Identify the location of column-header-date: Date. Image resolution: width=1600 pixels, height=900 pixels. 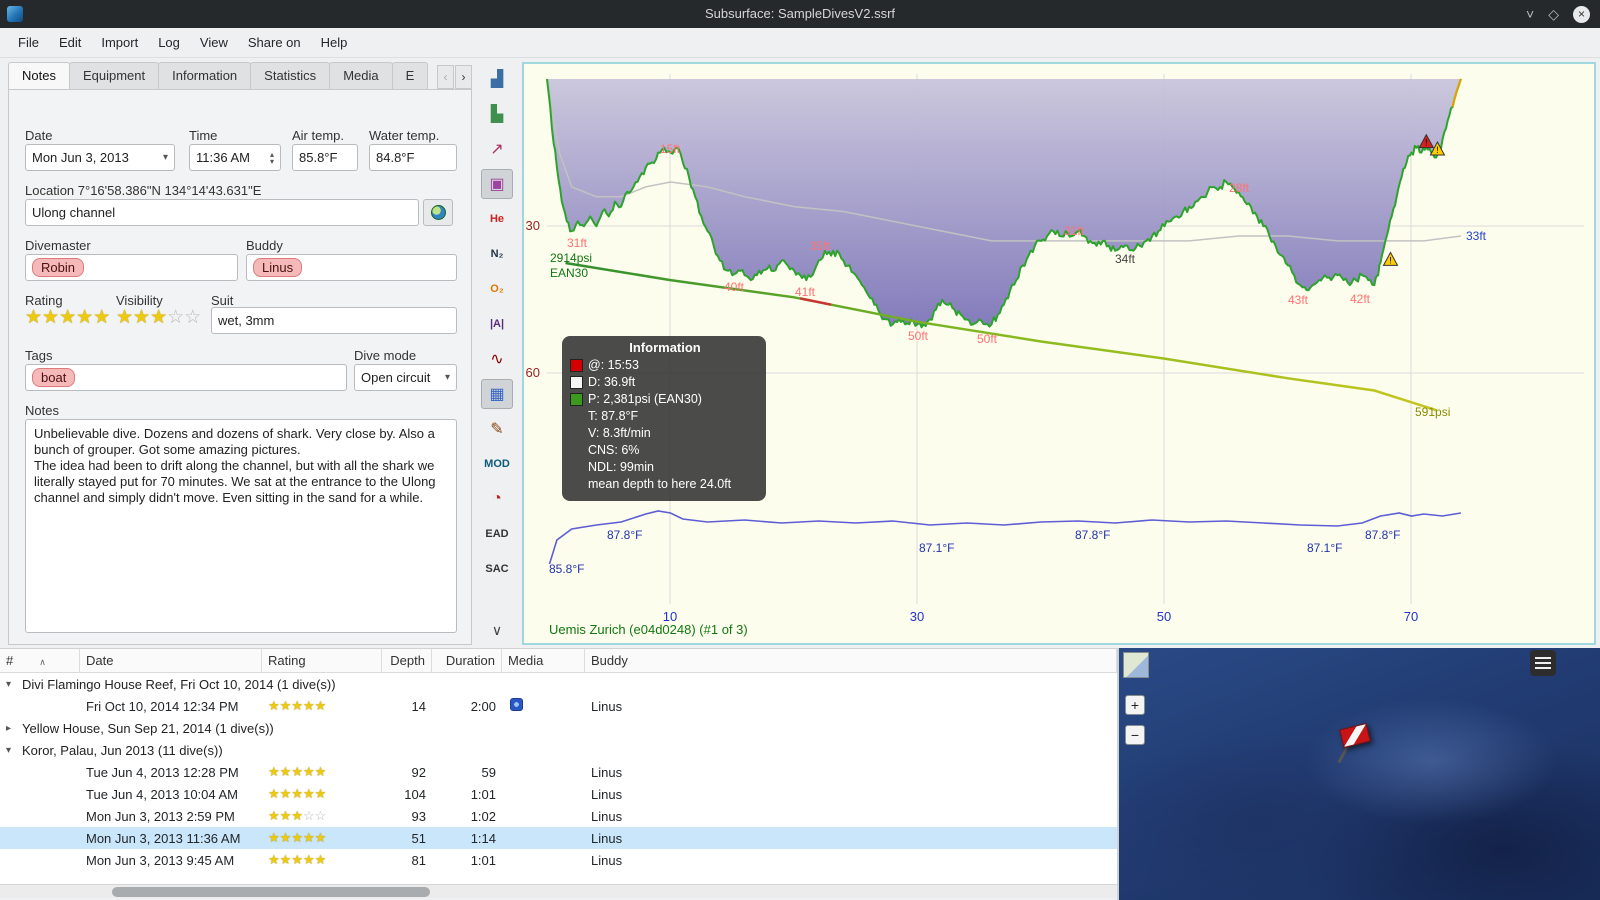
(171, 660).